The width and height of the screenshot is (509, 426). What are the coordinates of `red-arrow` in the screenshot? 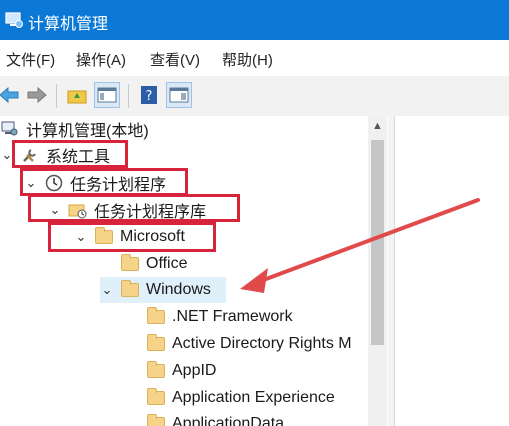 It's located at (360, 245).